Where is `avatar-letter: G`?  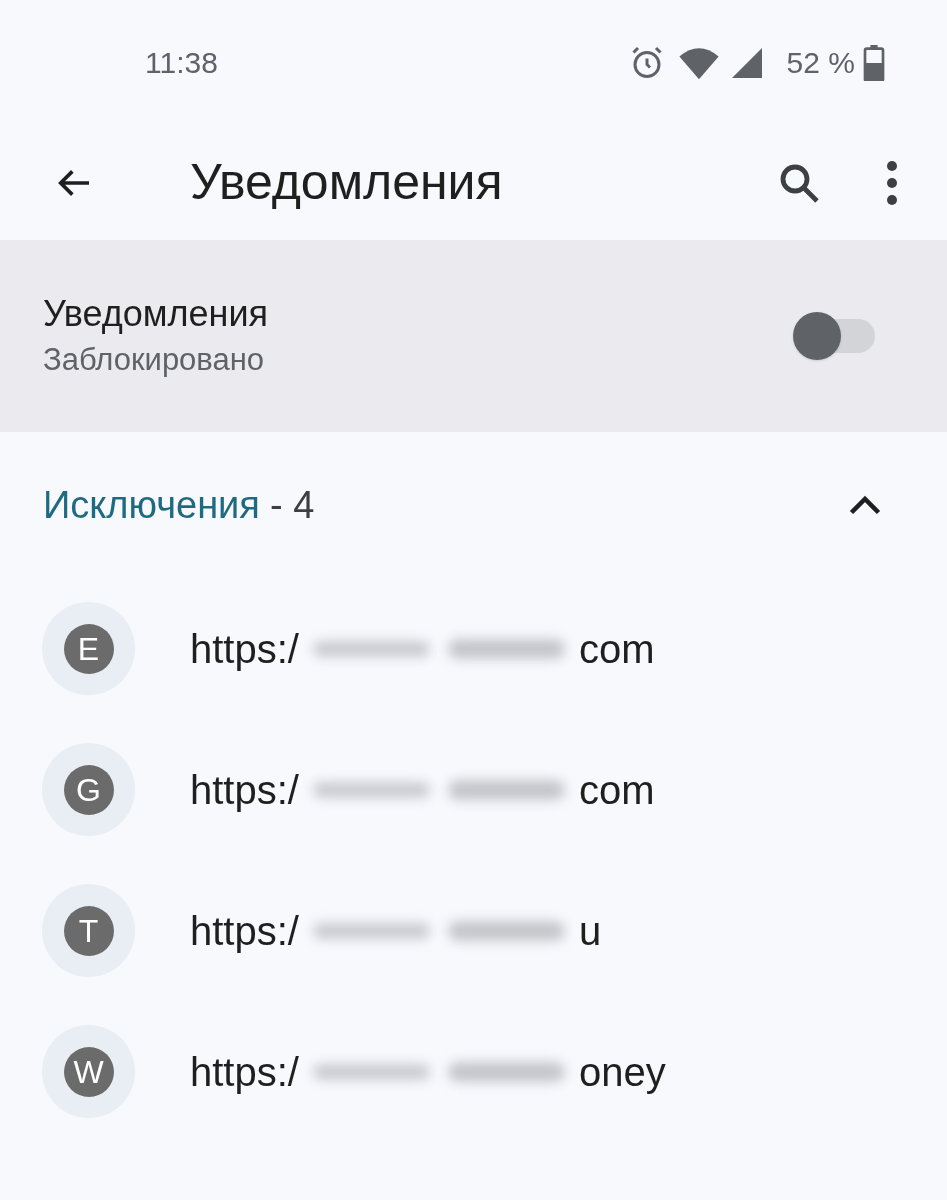 avatar-letter: G is located at coordinates (88, 789).